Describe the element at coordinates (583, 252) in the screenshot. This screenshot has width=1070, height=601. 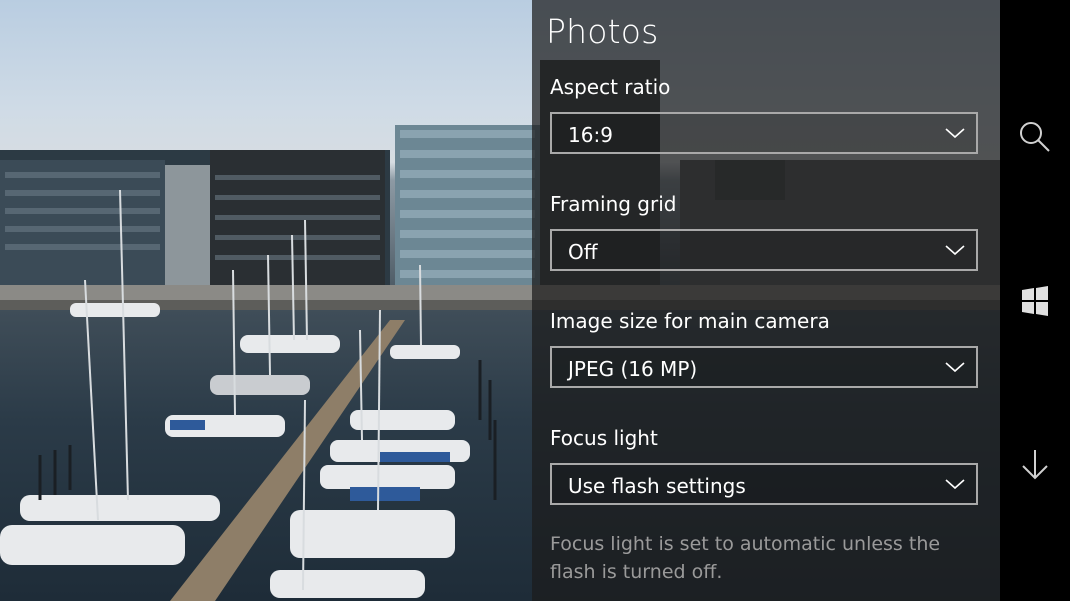
I see `framing-grid-value: Off` at that location.